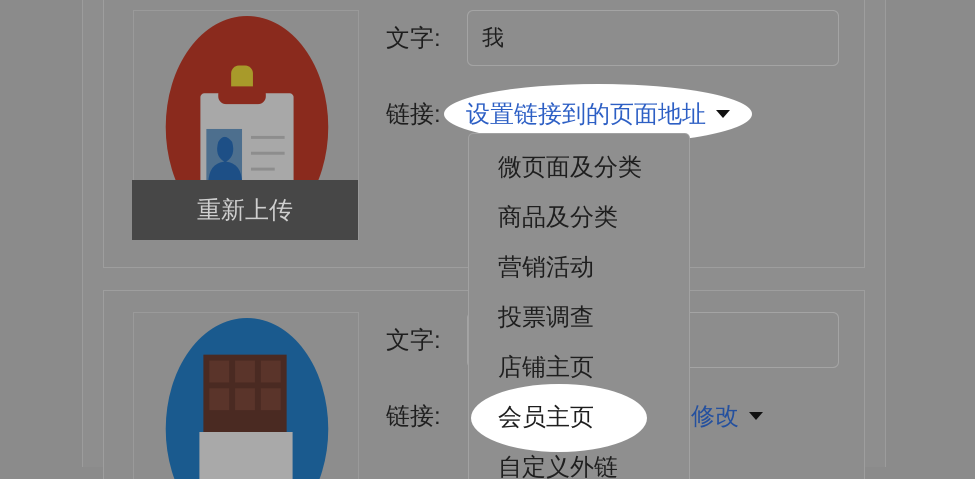 This screenshot has height=479, width=975. Describe the element at coordinates (245, 210) in the screenshot. I see `reupload-button: 重新上传` at that location.